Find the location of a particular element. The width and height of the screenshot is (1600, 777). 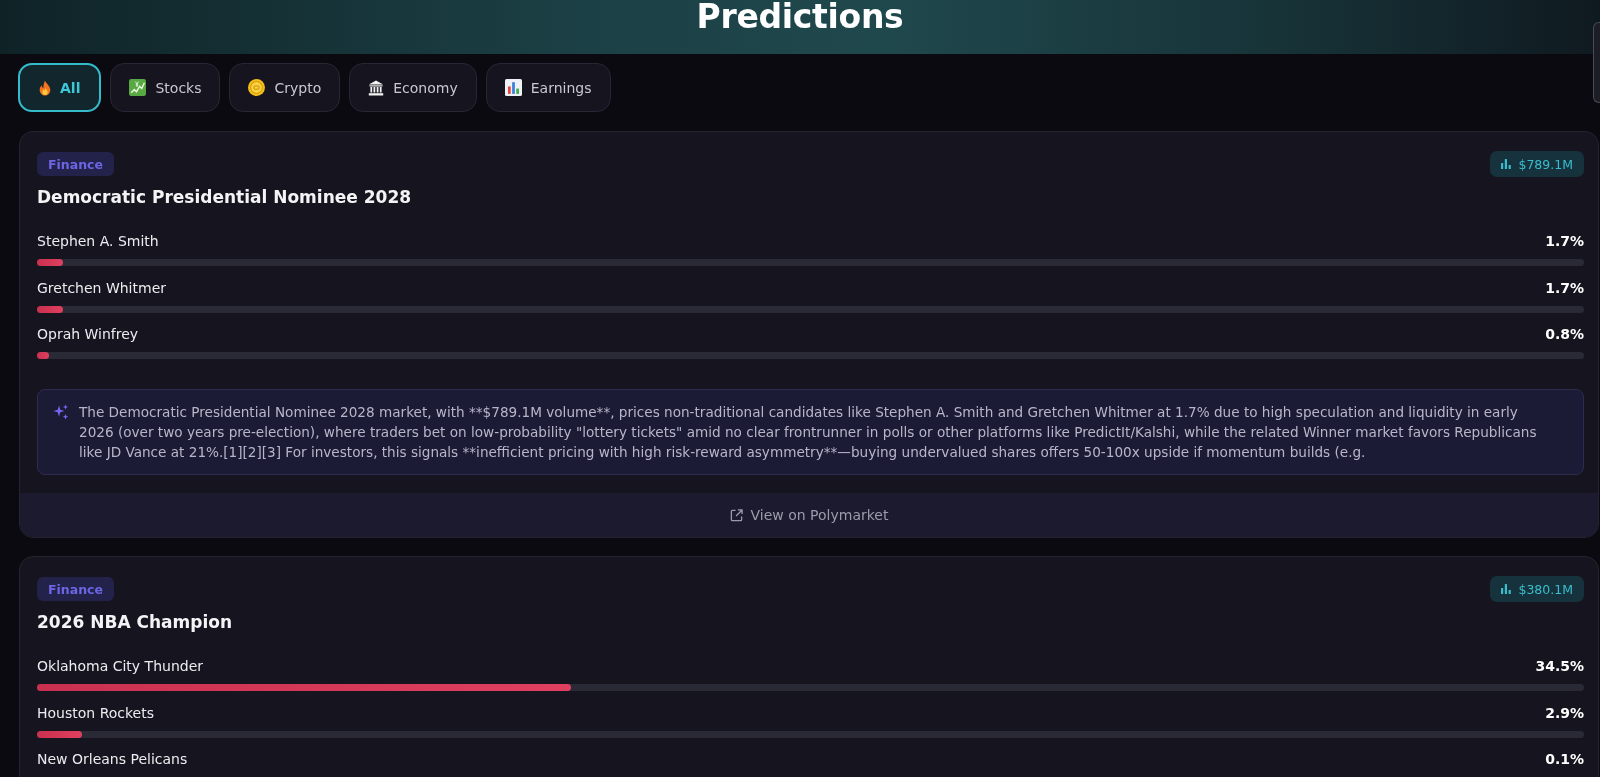

outcome-percent: 2.9% is located at coordinates (1564, 713).